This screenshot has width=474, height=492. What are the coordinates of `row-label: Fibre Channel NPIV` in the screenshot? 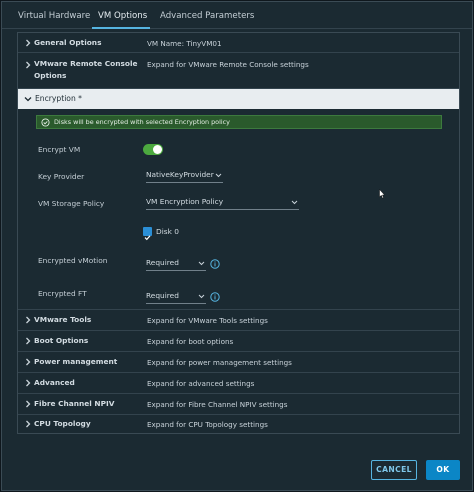 It's located at (74, 403).